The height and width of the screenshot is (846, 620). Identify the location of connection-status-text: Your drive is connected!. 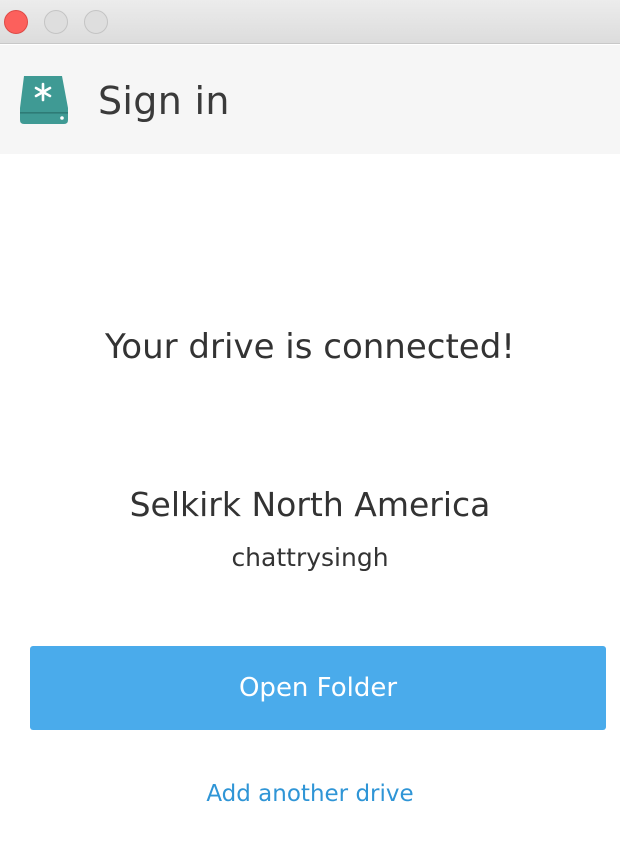
(310, 347).